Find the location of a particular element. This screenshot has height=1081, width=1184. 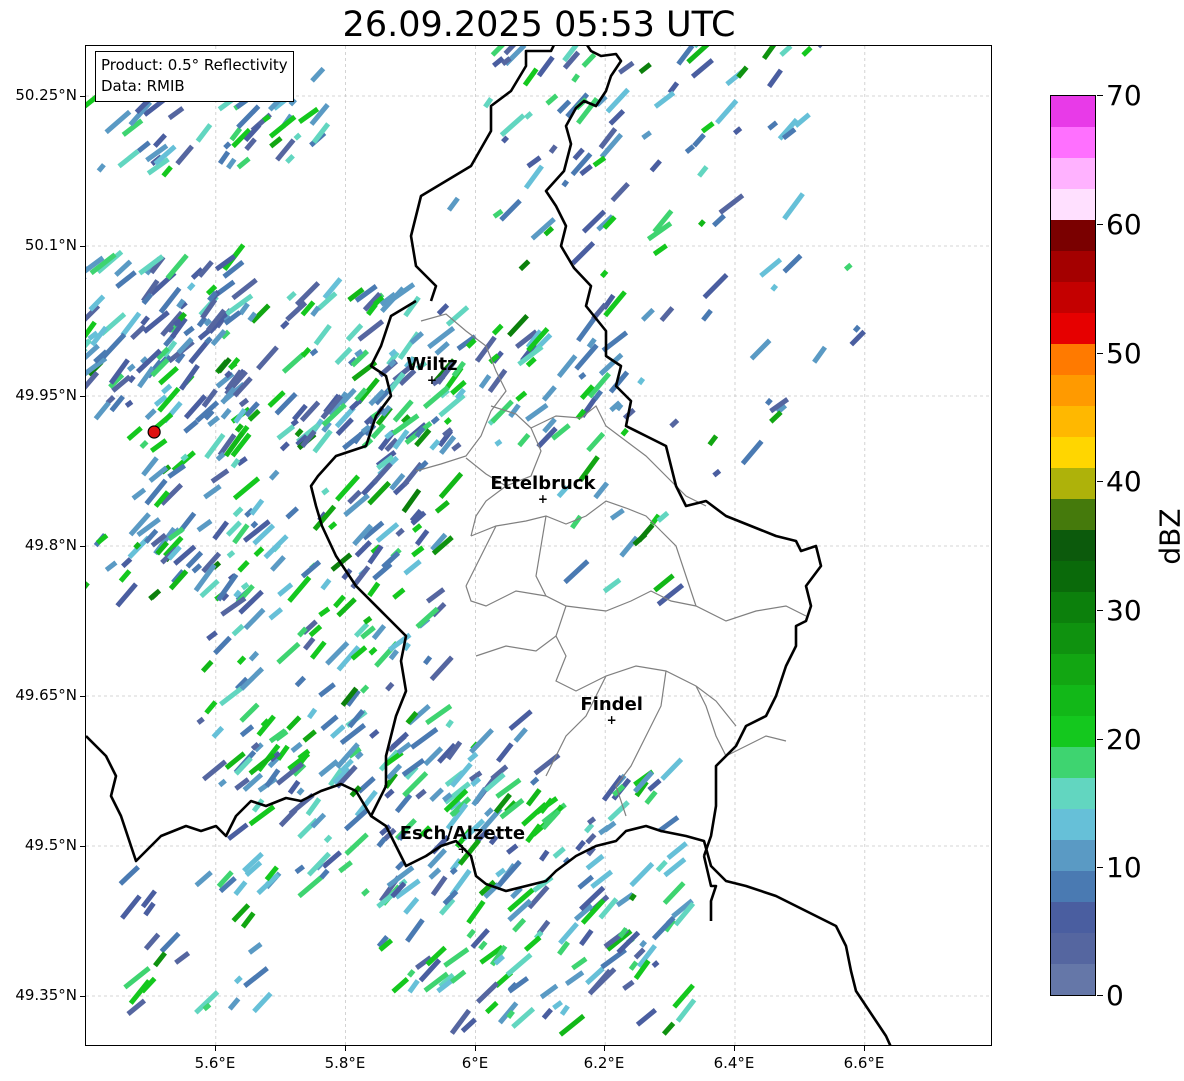

colorbar-tick-label: 10 is located at coordinates (1124, 867).